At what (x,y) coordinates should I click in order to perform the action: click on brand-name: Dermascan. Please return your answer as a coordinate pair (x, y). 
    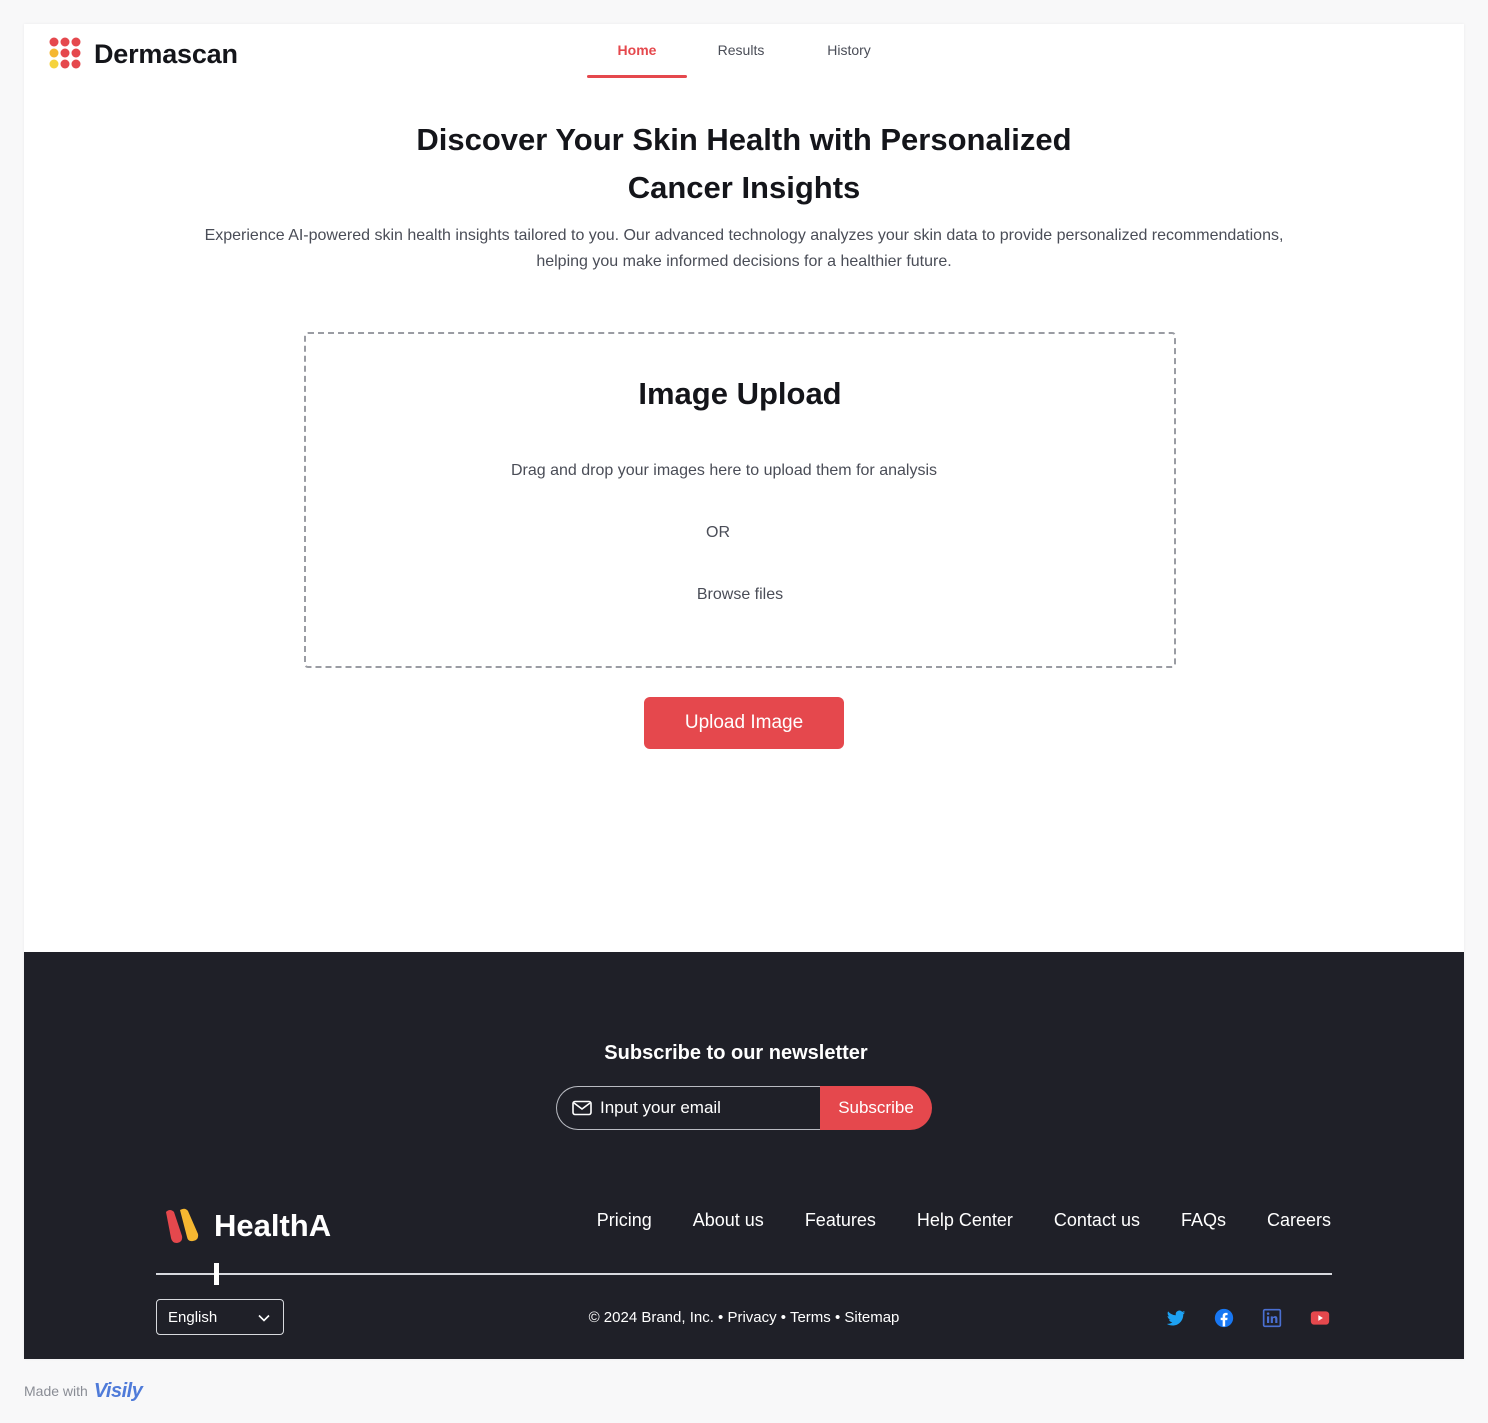
    Looking at the image, I should click on (166, 53).